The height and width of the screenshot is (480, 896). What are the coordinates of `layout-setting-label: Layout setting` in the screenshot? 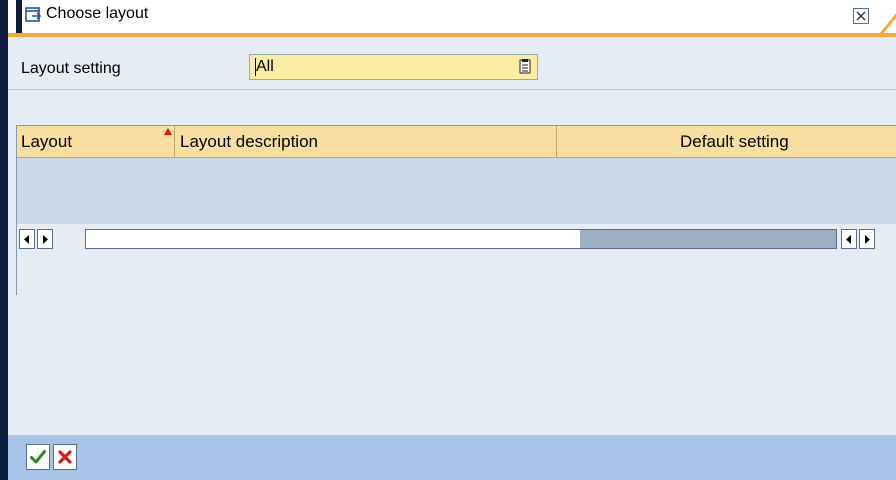 It's located at (71, 68).